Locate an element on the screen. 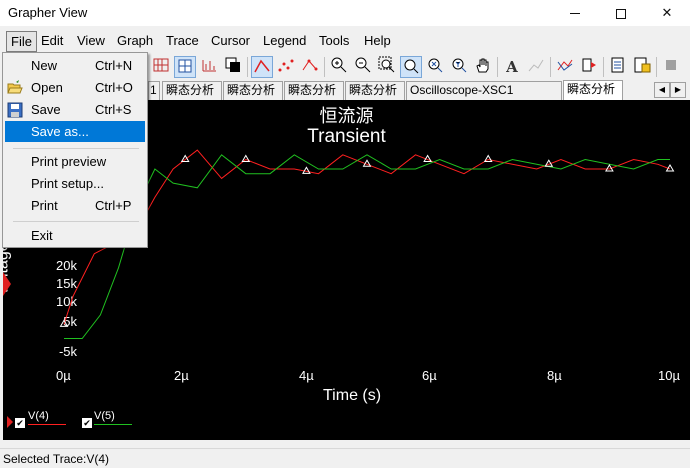 This screenshot has width=690, height=468. cursors-icon is located at coordinates (565, 67).